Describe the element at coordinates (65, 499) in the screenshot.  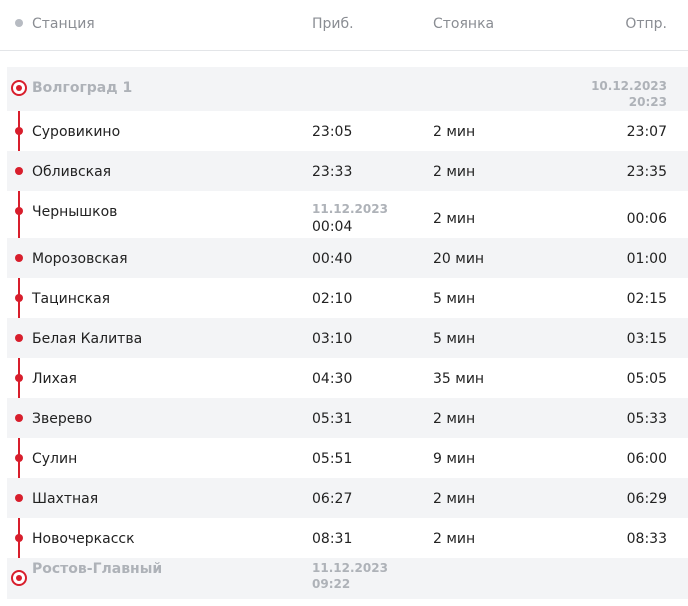
I see `station-name: Шахтная` at that location.